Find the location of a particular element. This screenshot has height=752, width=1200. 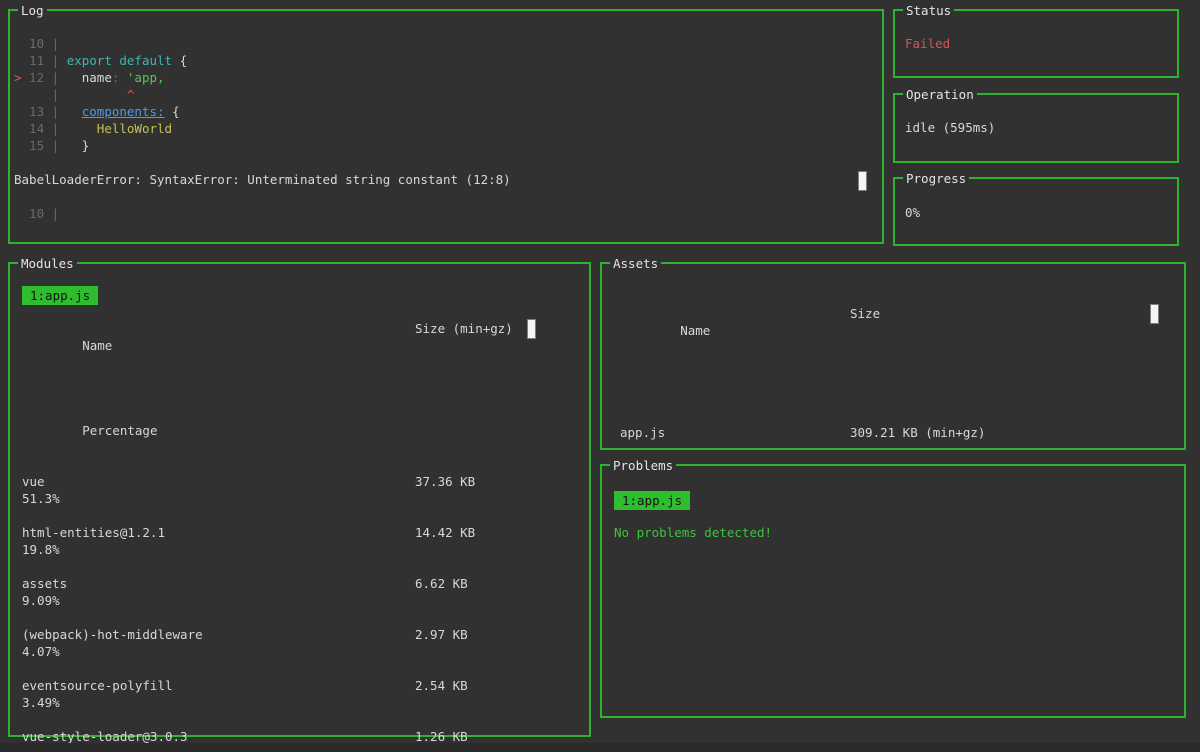

asset-size: 309.21 KB (min+gz) is located at coordinates (918, 432).